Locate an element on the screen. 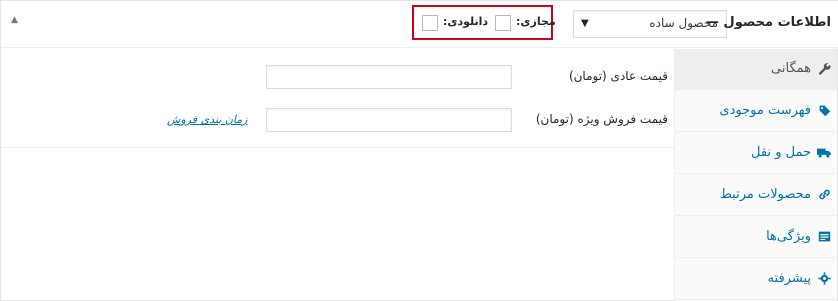 This screenshot has height=301, width=838. tab-shipping: حمل و نقل is located at coordinates (755, 153).